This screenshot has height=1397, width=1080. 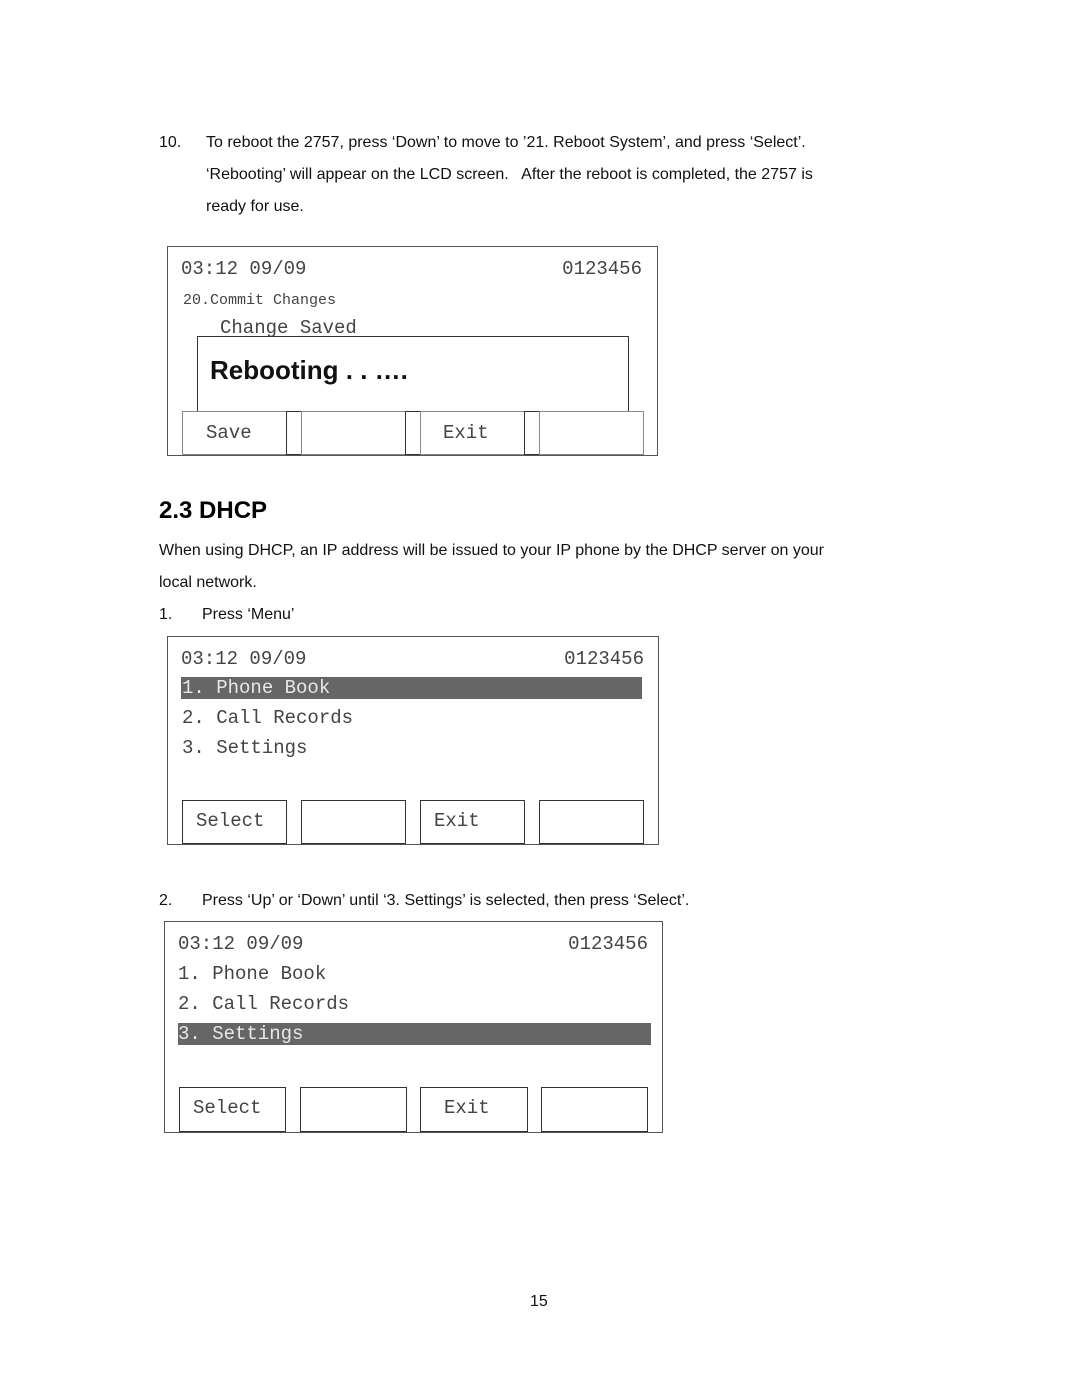 What do you see at coordinates (213, 510) in the screenshot?
I see `section-heading: 2.3 DHCP` at bounding box center [213, 510].